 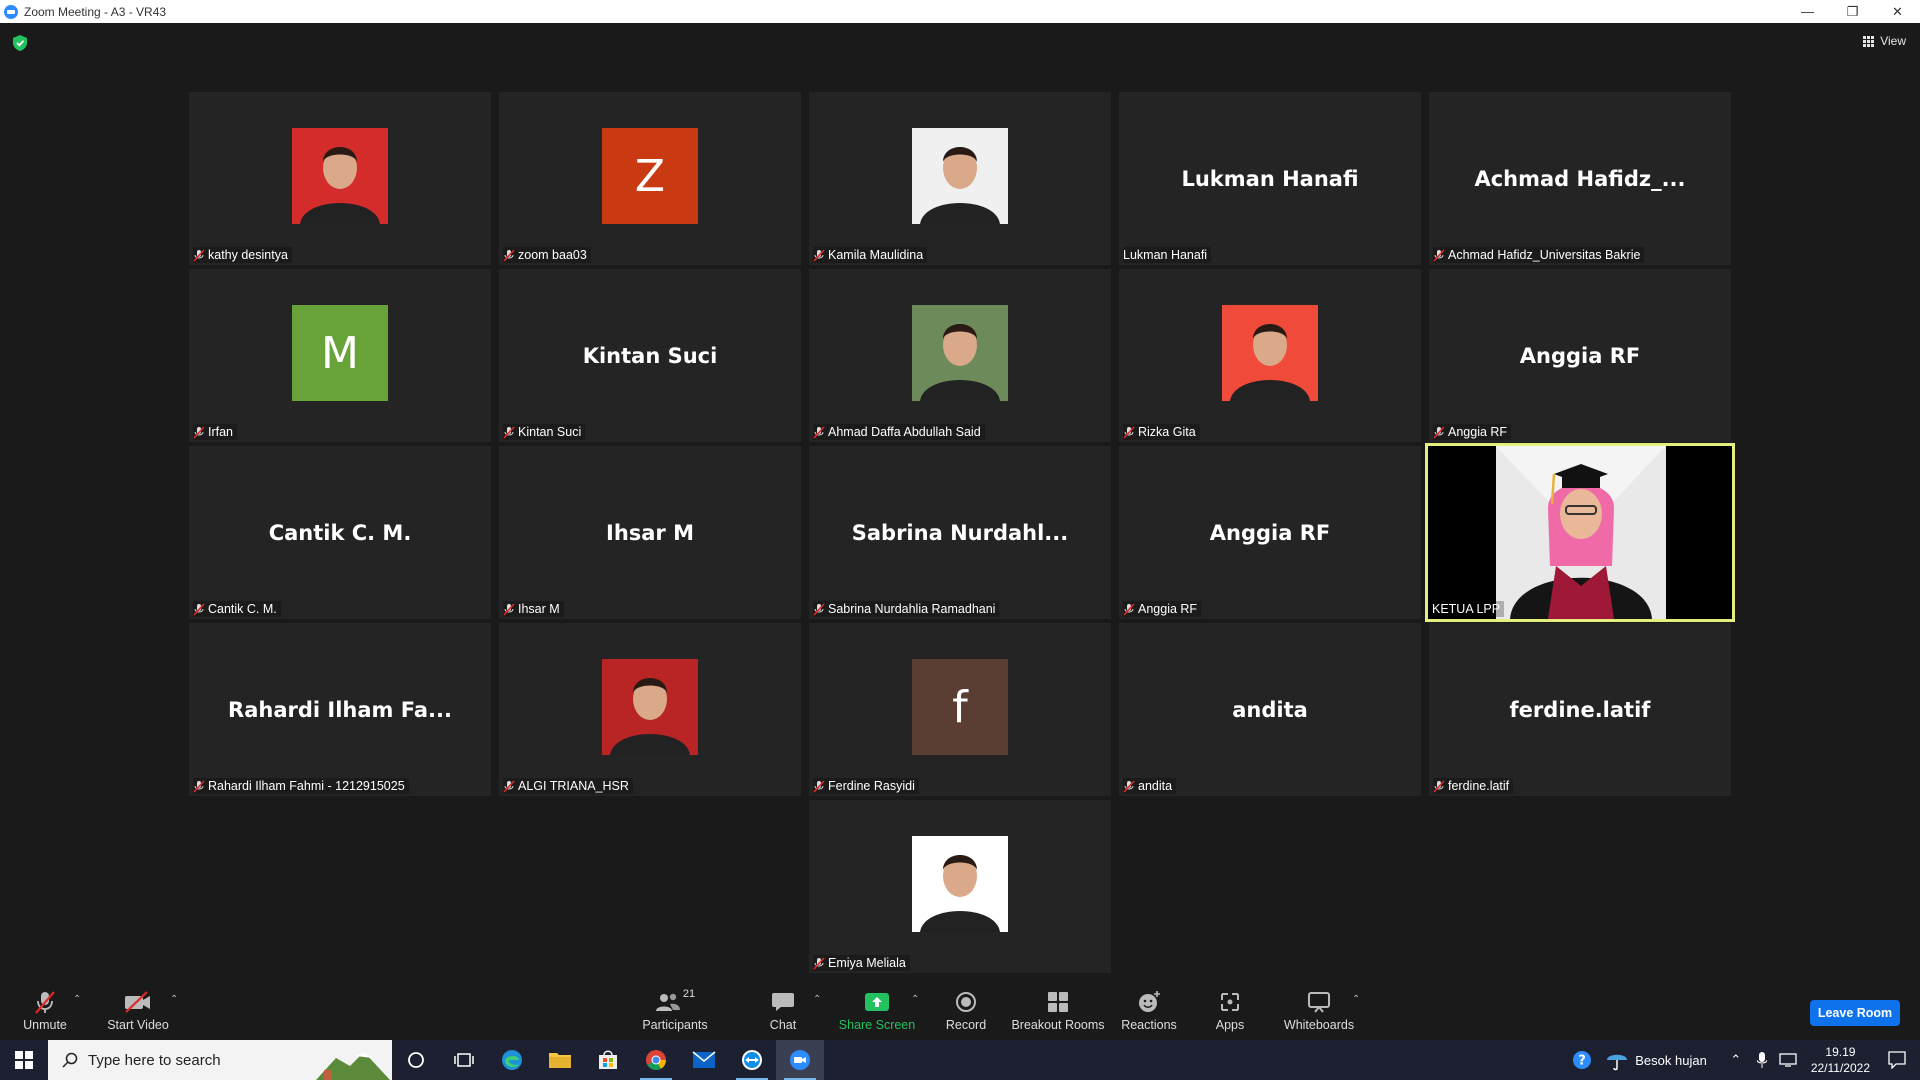 What do you see at coordinates (77, 999) in the screenshot?
I see `audio-options-chevron-icon: ⌃` at bounding box center [77, 999].